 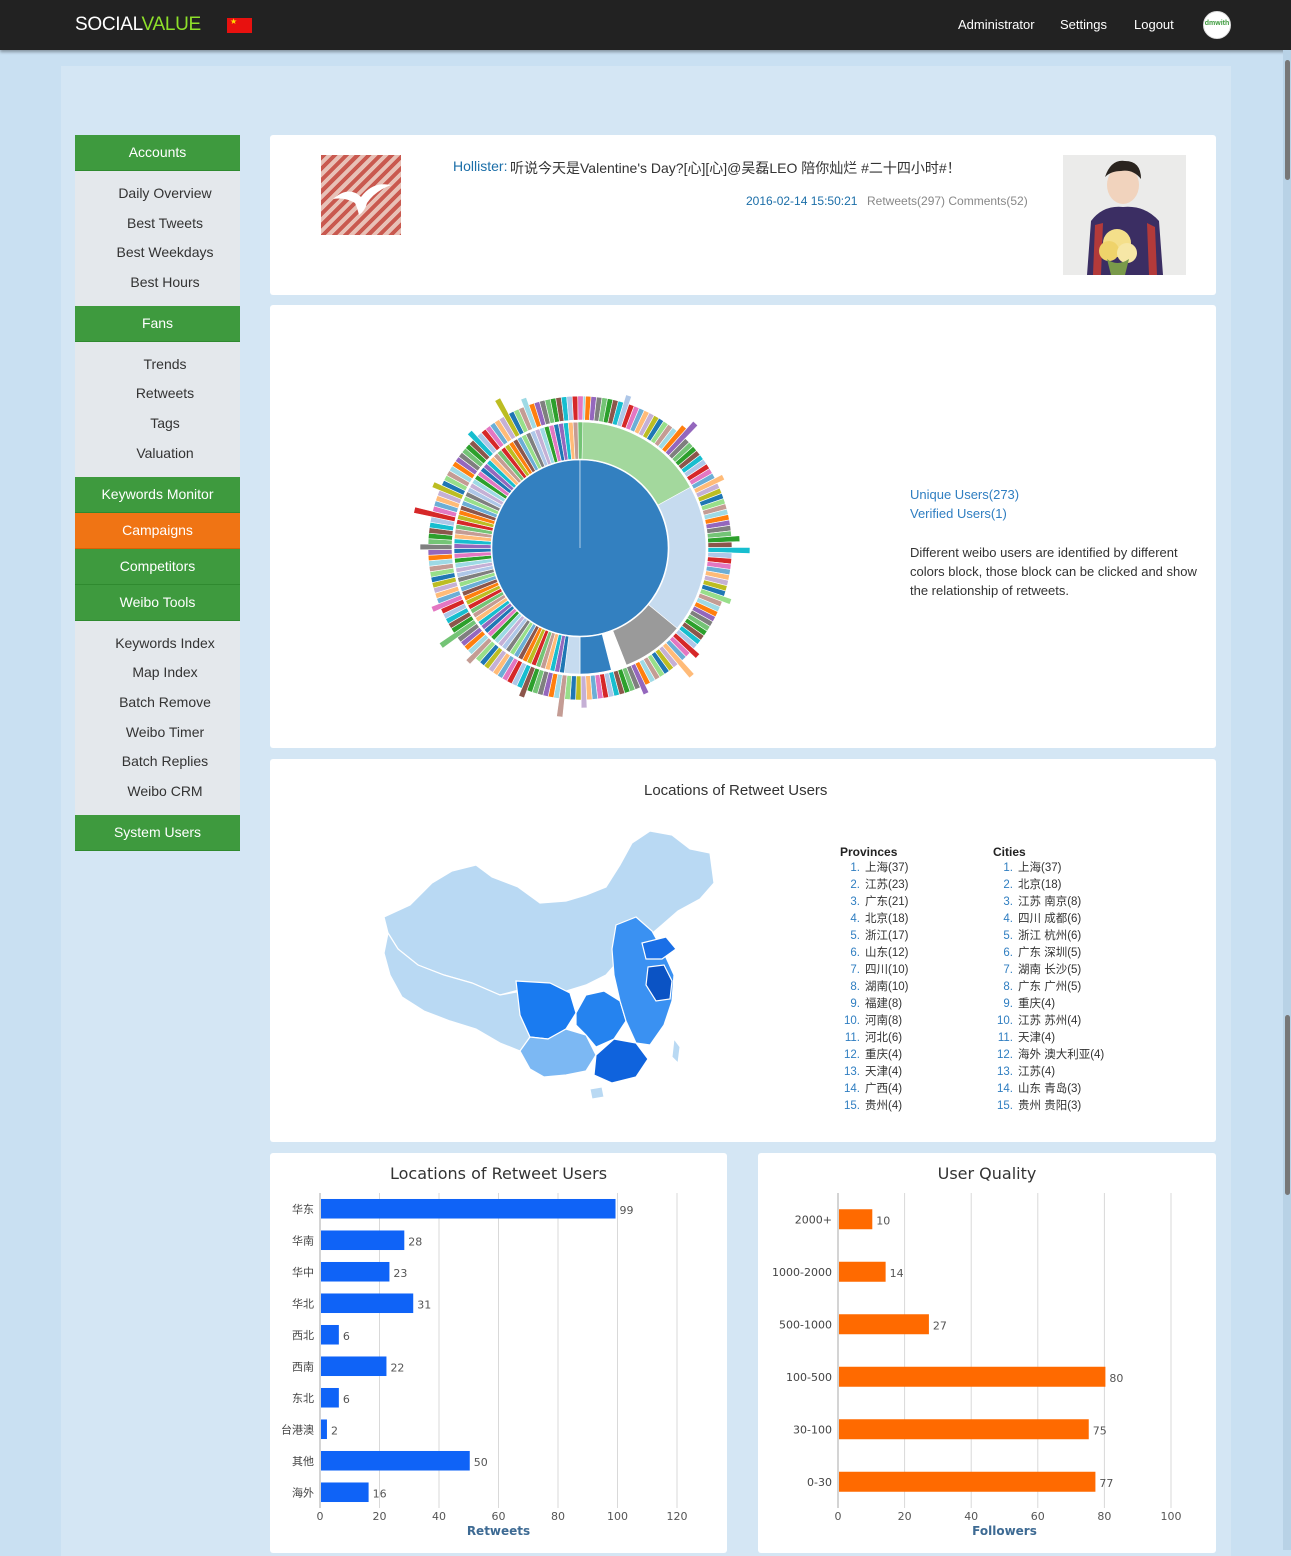 What do you see at coordinates (157, 283) in the screenshot?
I see `sidebar-item-best-hours: Best Hours` at bounding box center [157, 283].